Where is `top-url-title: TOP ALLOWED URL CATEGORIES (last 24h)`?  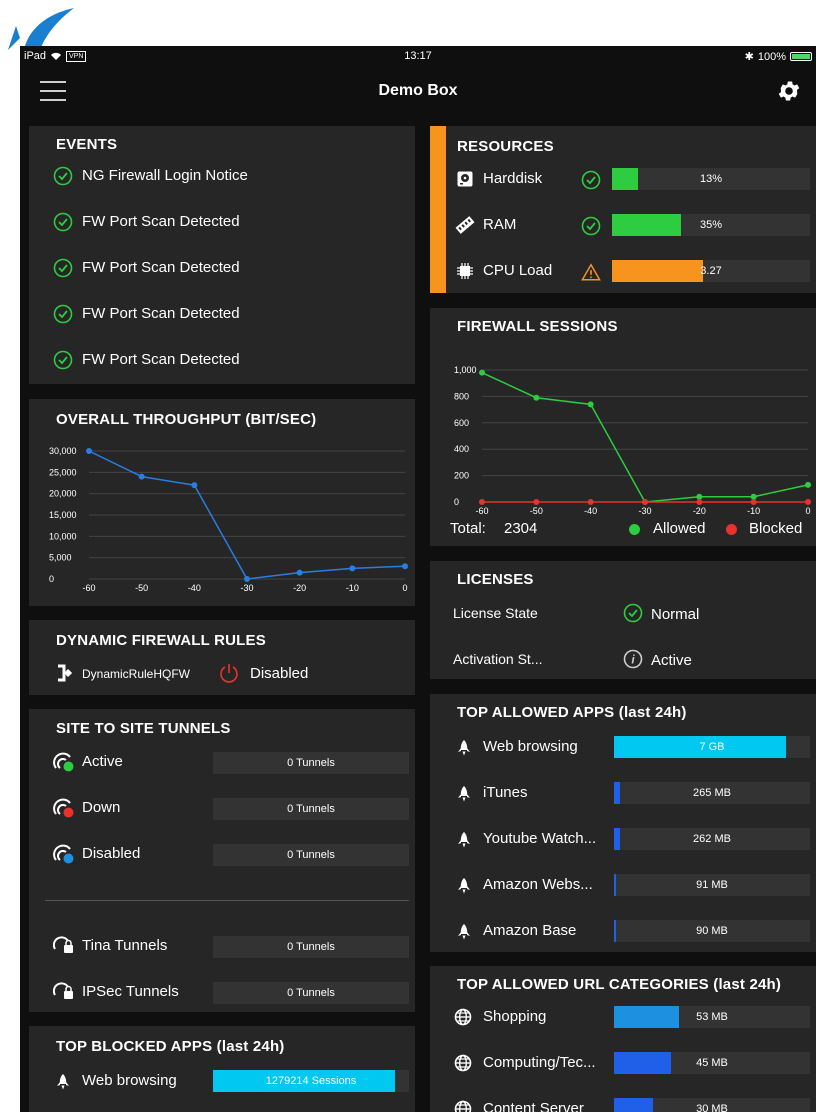
top-url-title: TOP ALLOWED URL CATEGORIES (last 24h) is located at coordinates (619, 984).